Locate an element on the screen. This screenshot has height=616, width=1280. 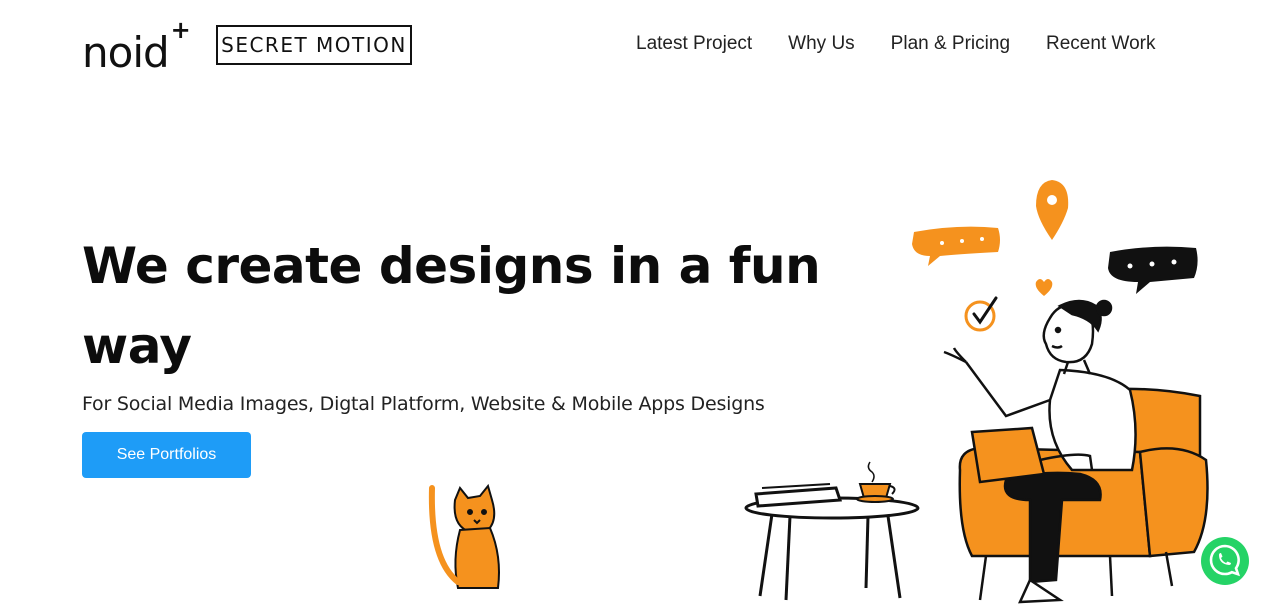
checkmark-icon is located at coordinates (981, 314).